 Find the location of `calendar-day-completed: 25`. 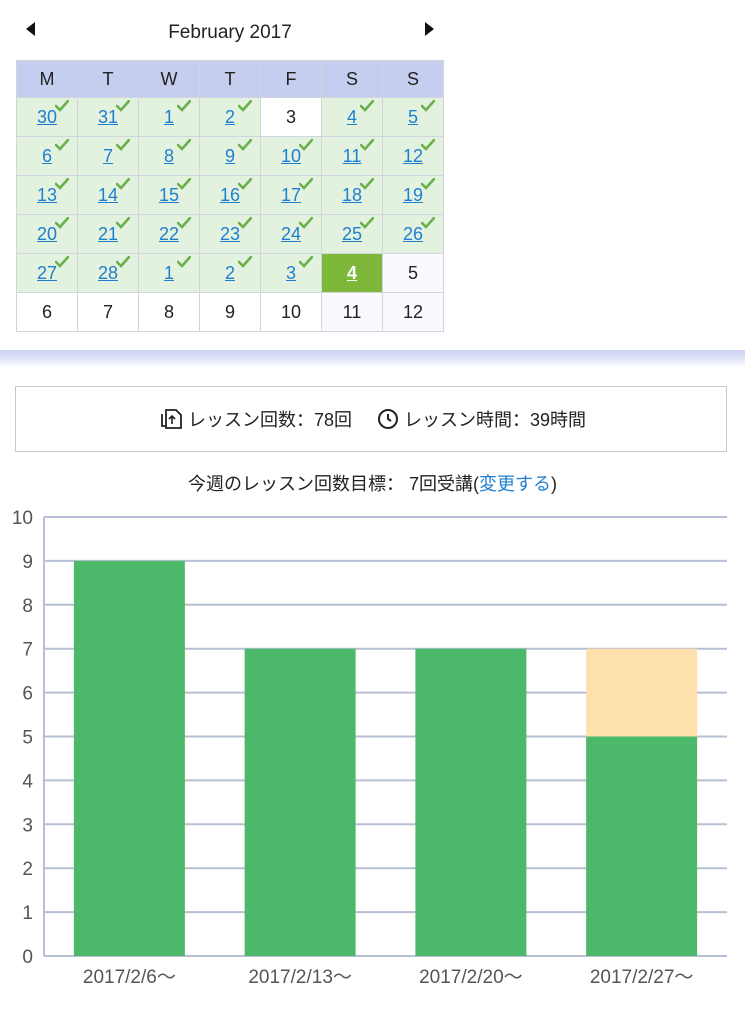

calendar-day-completed: 25 is located at coordinates (352, 234).